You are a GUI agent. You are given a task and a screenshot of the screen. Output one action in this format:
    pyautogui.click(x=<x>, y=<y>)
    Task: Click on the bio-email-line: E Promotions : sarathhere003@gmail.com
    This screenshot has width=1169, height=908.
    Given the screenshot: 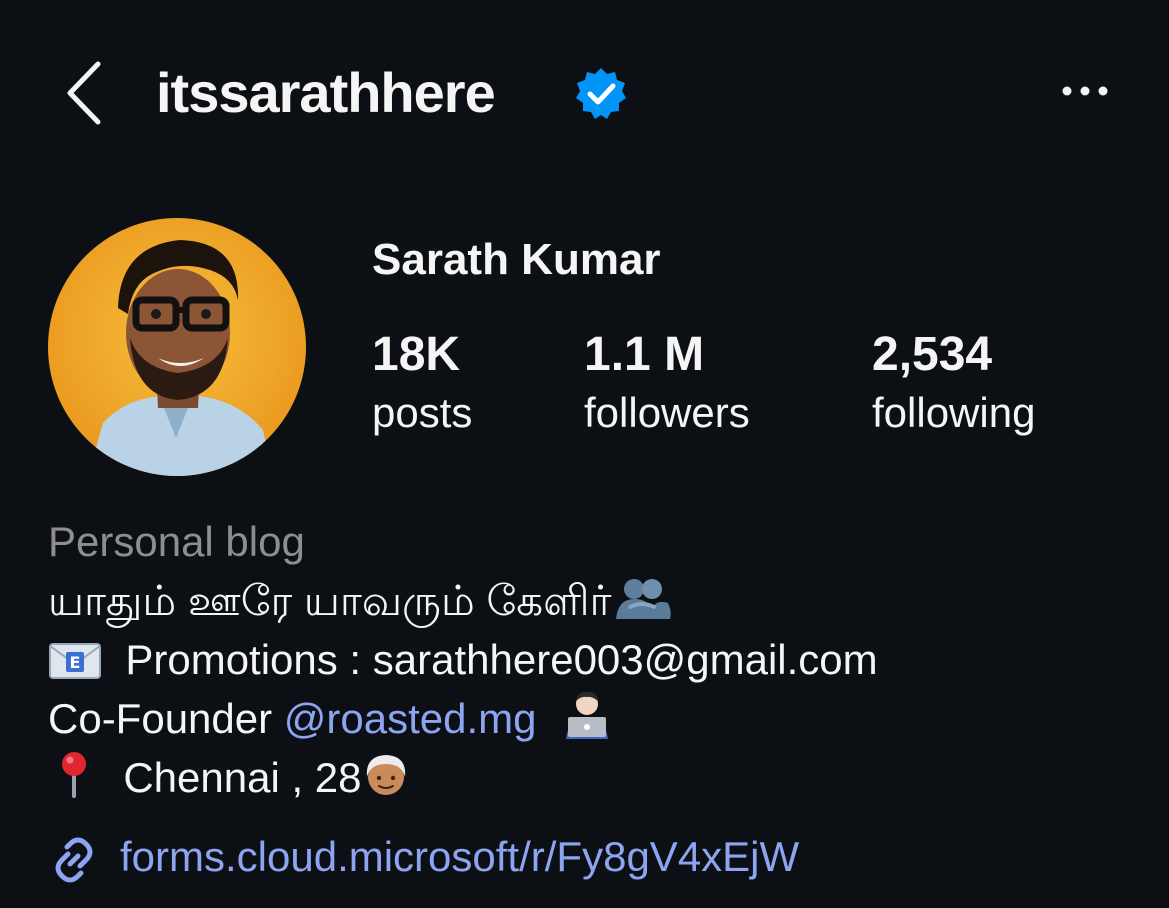 What is the action you would take?
    pyautogui.click(x=588, y=659)
    